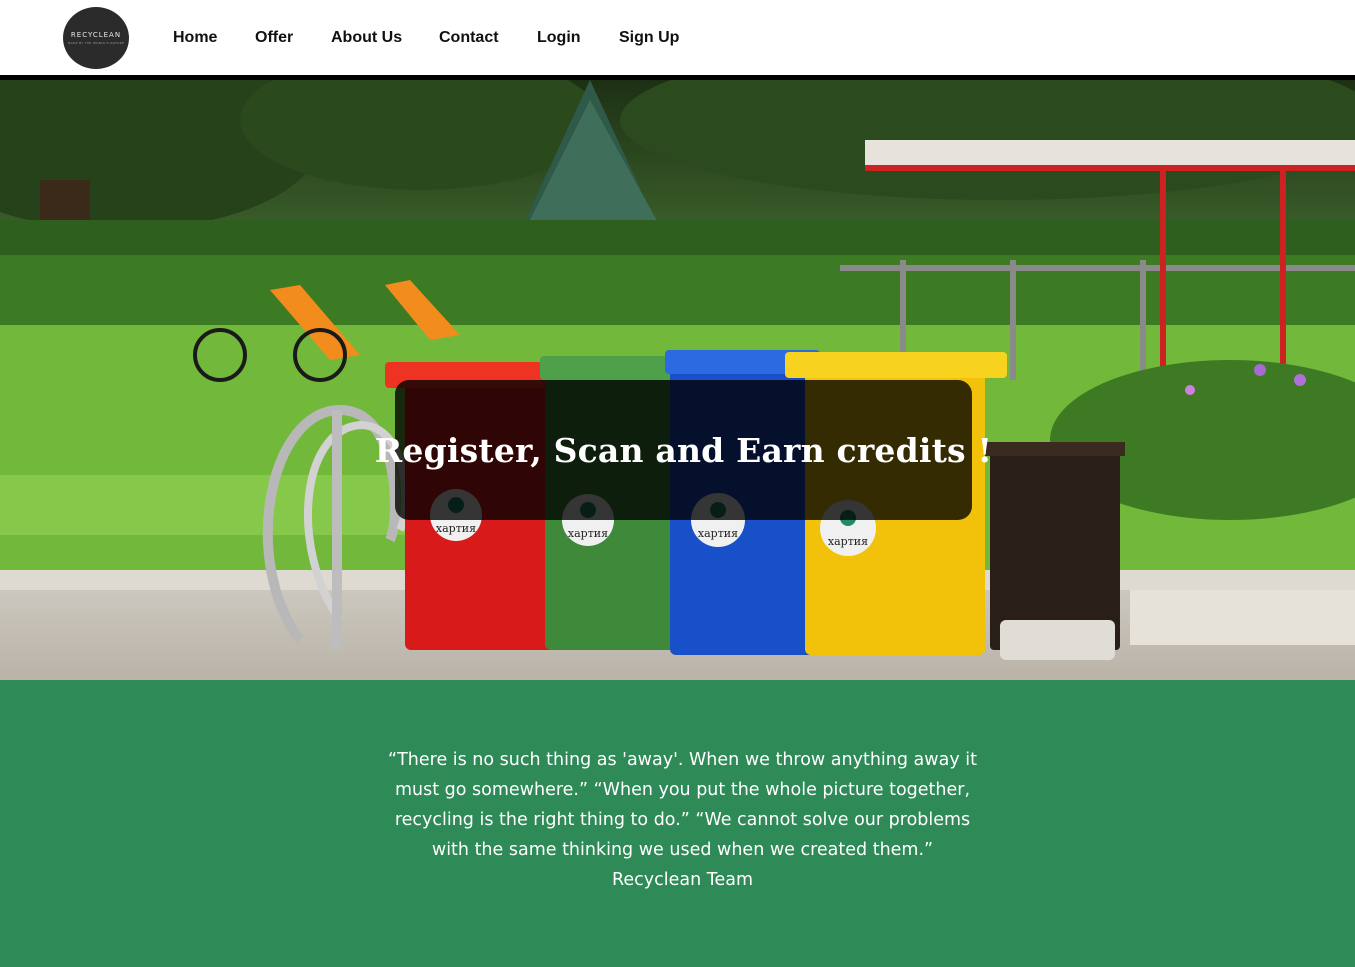 This screenshot has height=967, width=1355. What do you see at coordinates (718, 533) in the screenshot?
I see `bin-3-sticker: хартия` at bounding box center [718, 533].